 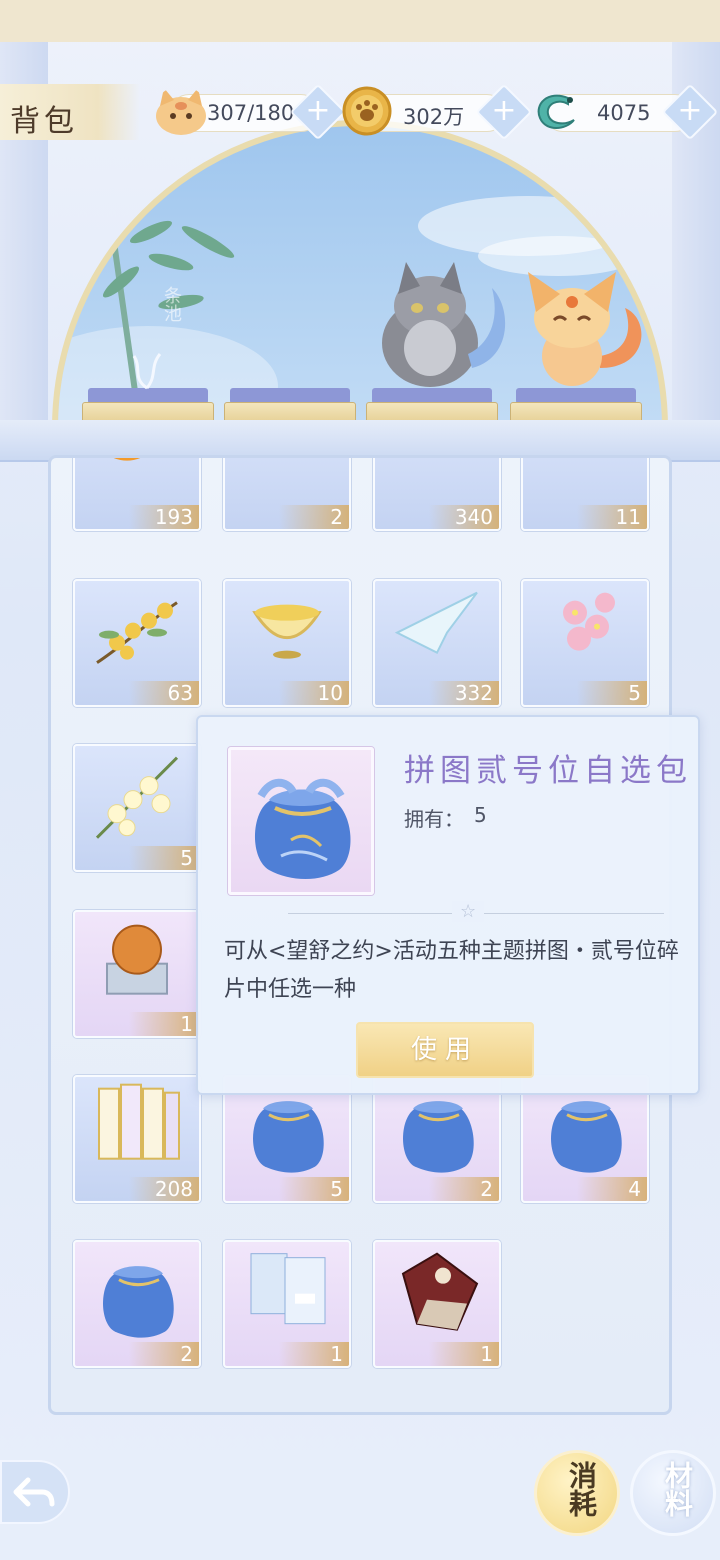 I want to click on osmanthus-branch-icon, so click(x=137, y=635).